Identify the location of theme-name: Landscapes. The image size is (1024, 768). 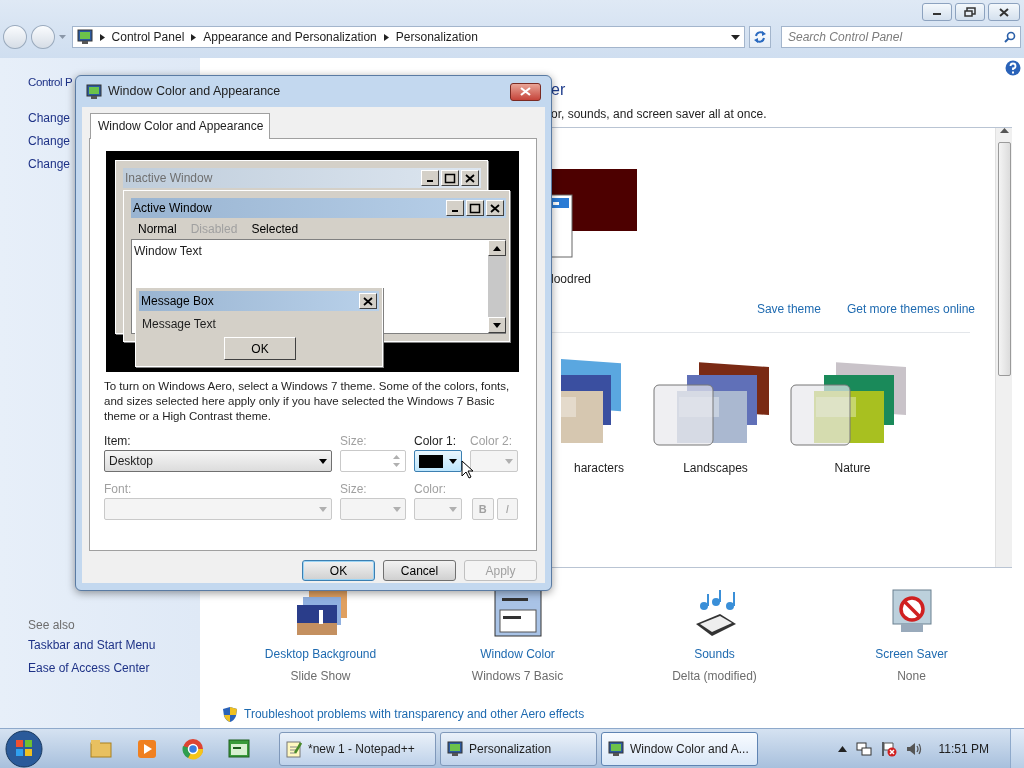
(715, 468).